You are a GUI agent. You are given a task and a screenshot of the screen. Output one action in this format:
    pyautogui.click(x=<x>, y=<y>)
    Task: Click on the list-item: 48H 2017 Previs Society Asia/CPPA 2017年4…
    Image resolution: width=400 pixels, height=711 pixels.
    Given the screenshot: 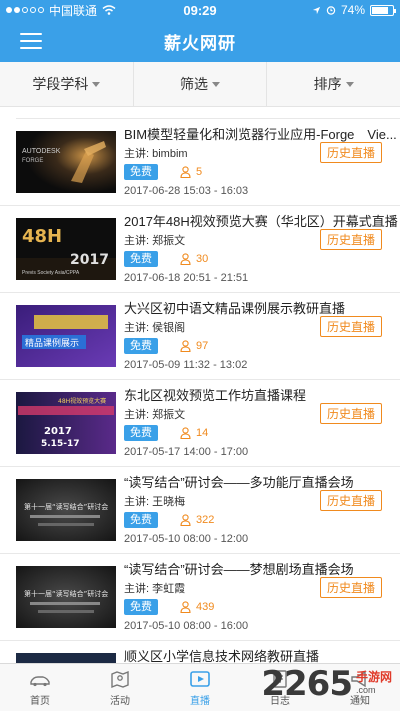 What is the action you would take?
    pyautogui.click(x=200, y=249)
    